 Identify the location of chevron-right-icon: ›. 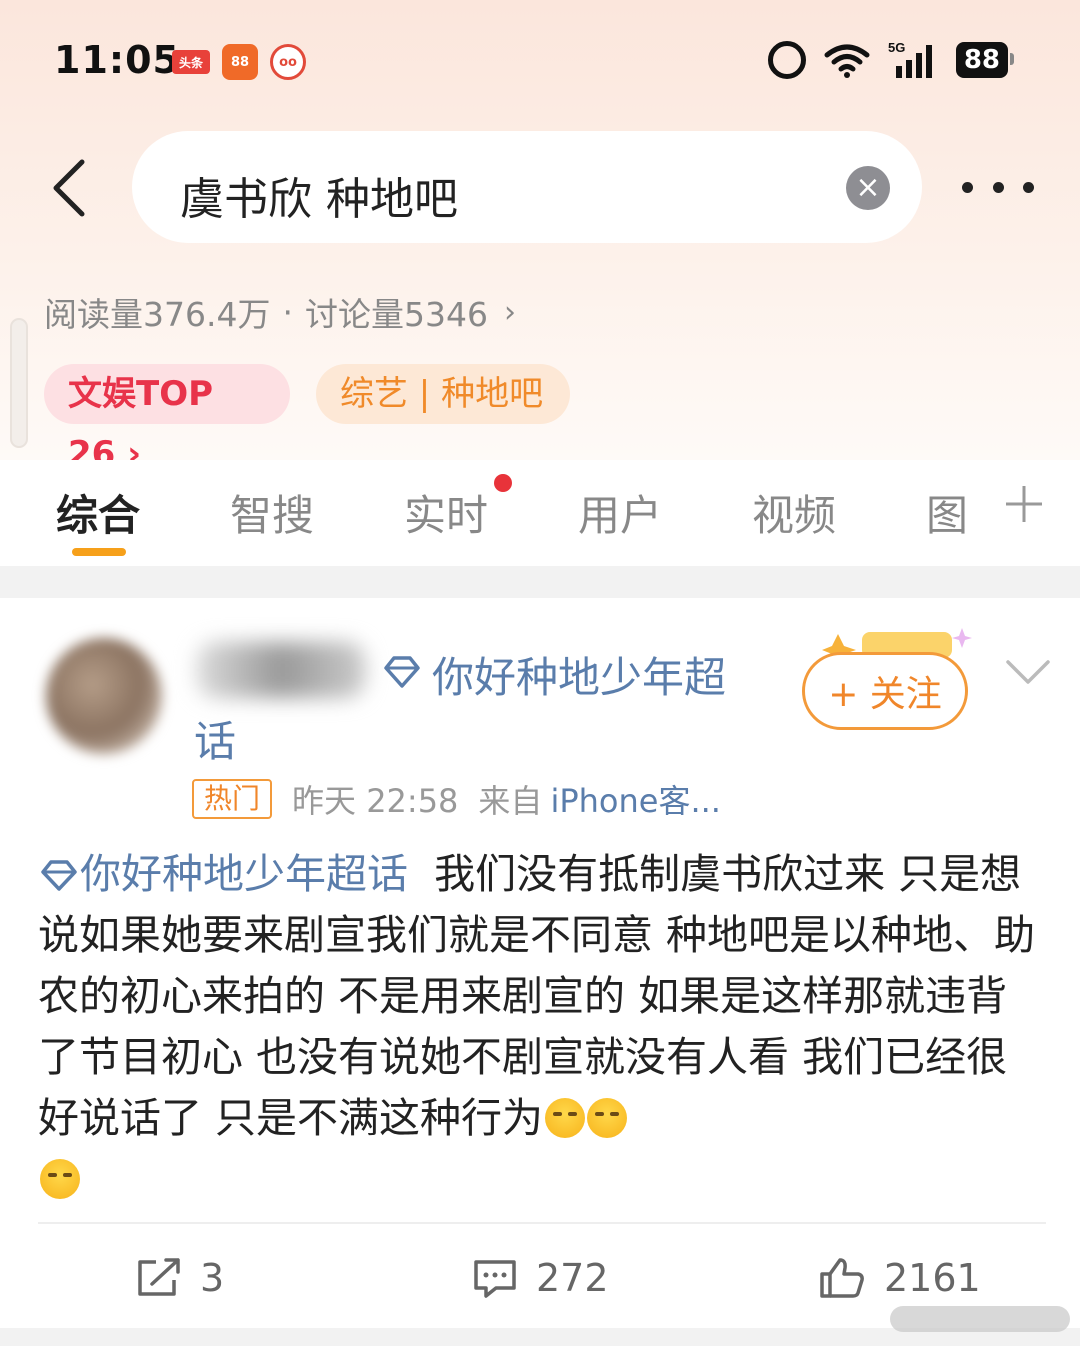
(509, 312).